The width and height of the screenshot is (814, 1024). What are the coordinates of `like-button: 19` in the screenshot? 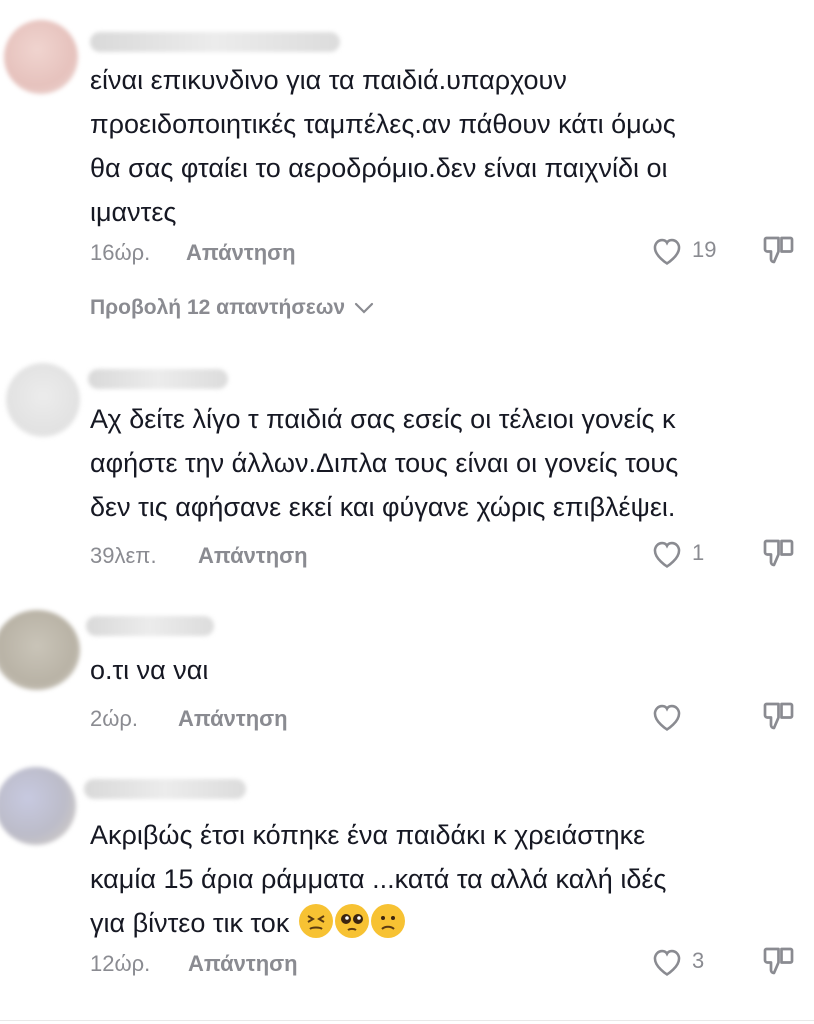 It's located at (683, 250).